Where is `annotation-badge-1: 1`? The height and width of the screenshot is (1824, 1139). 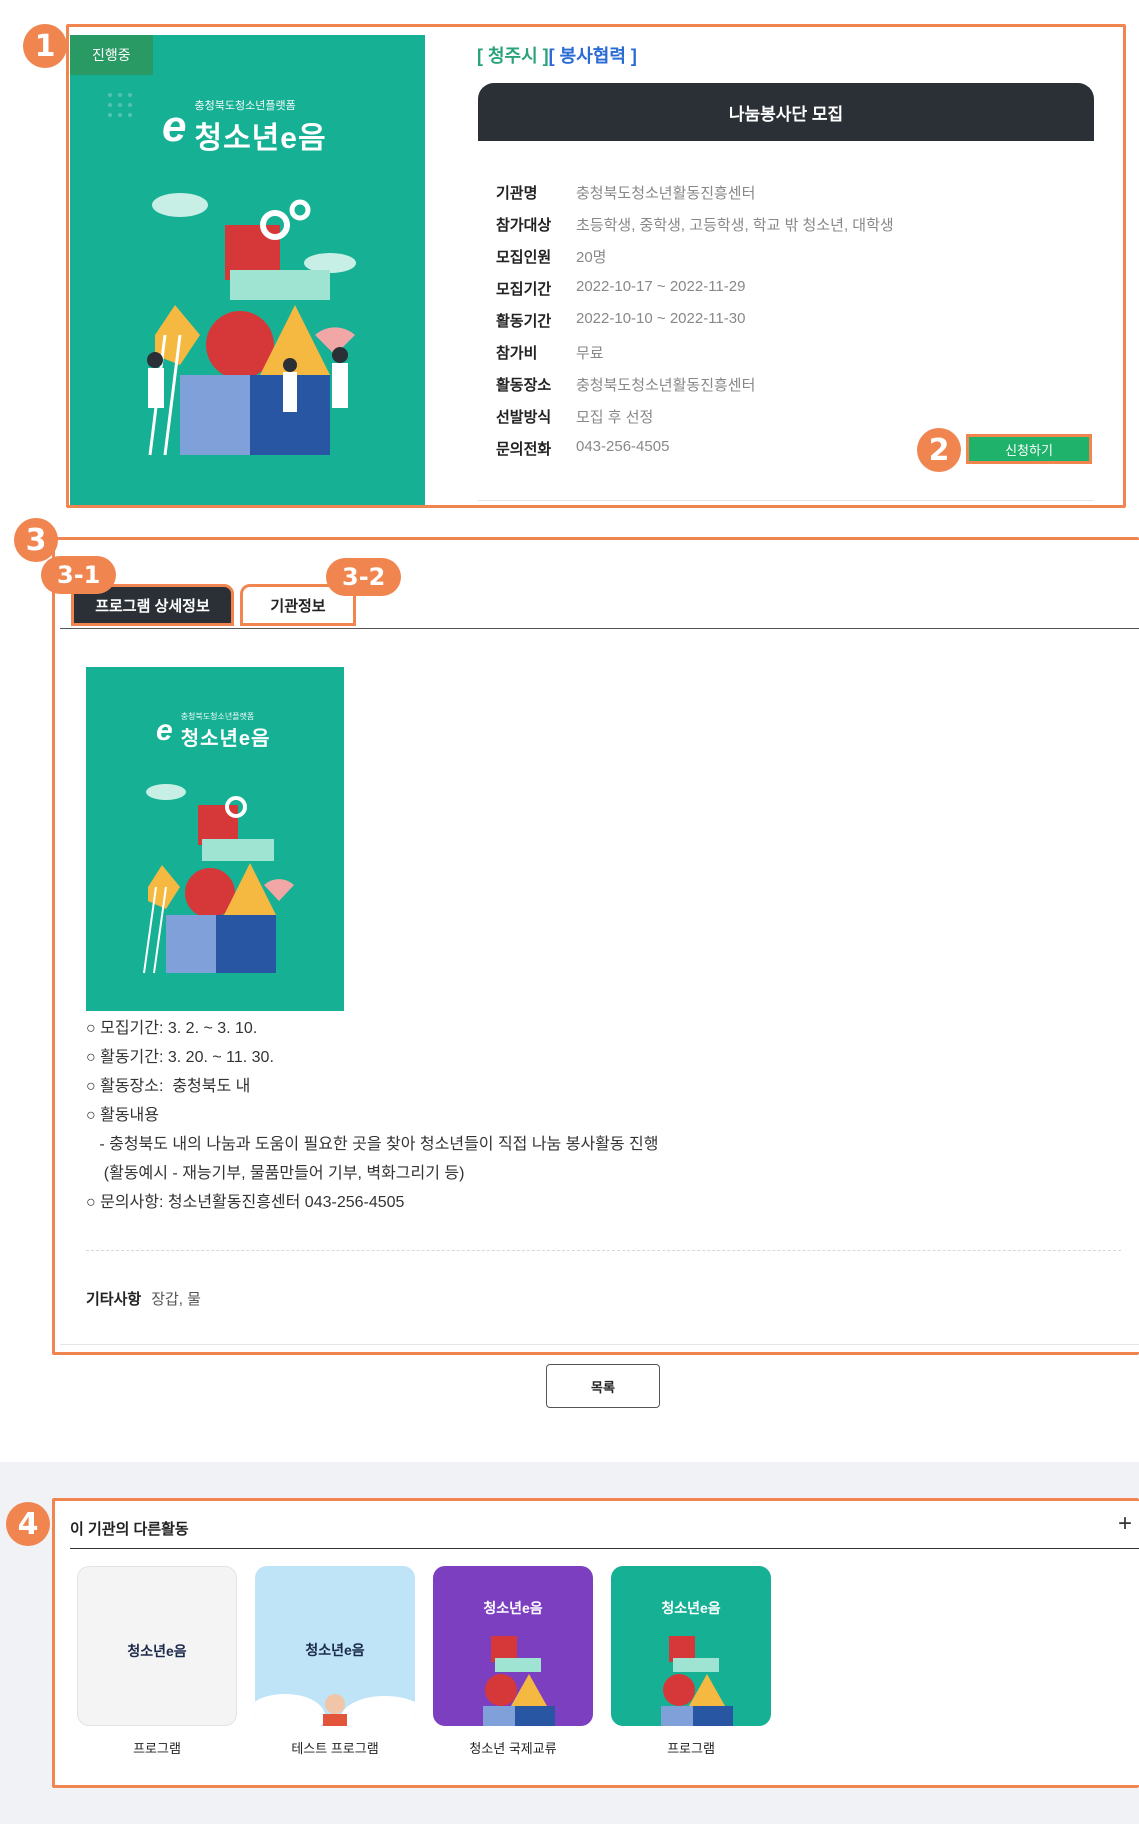 annotation-badge-1: 1 is located at coordinates (45, 46).